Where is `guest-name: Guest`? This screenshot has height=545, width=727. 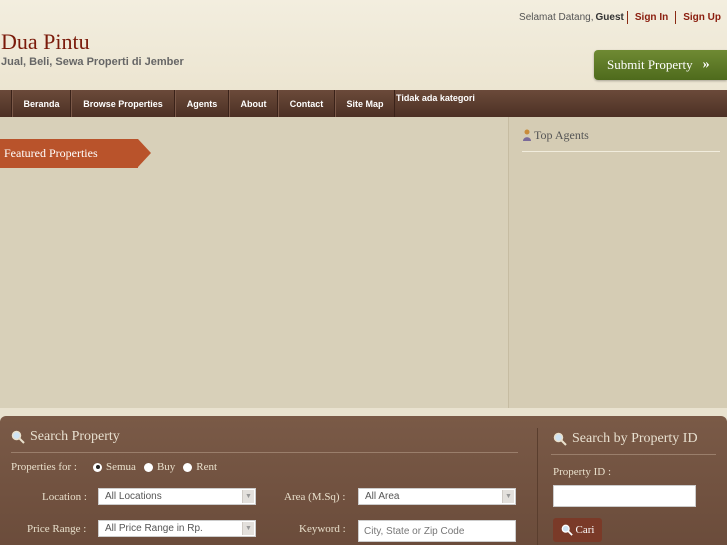
guest-name: Guest is located at coordinates (609, 17).